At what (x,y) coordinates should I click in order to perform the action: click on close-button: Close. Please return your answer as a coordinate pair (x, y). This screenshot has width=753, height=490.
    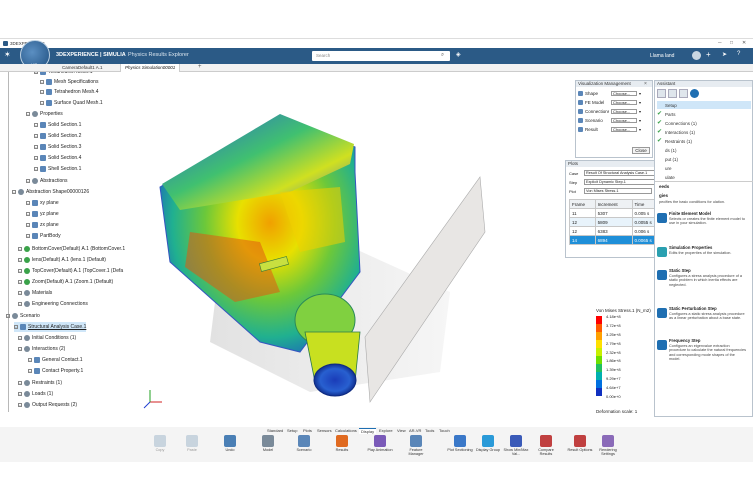
    Looking at the image, I should click on (641, 150).